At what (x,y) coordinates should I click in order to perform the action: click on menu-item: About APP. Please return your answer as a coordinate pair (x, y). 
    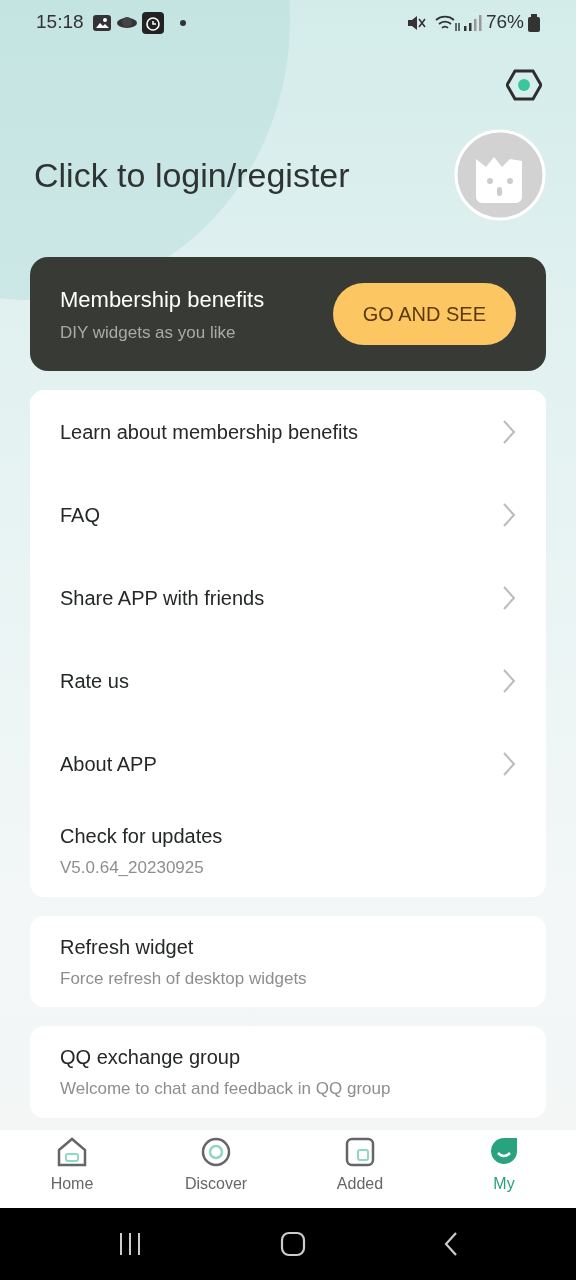
    Looking at the image, I should click on (108, 763).